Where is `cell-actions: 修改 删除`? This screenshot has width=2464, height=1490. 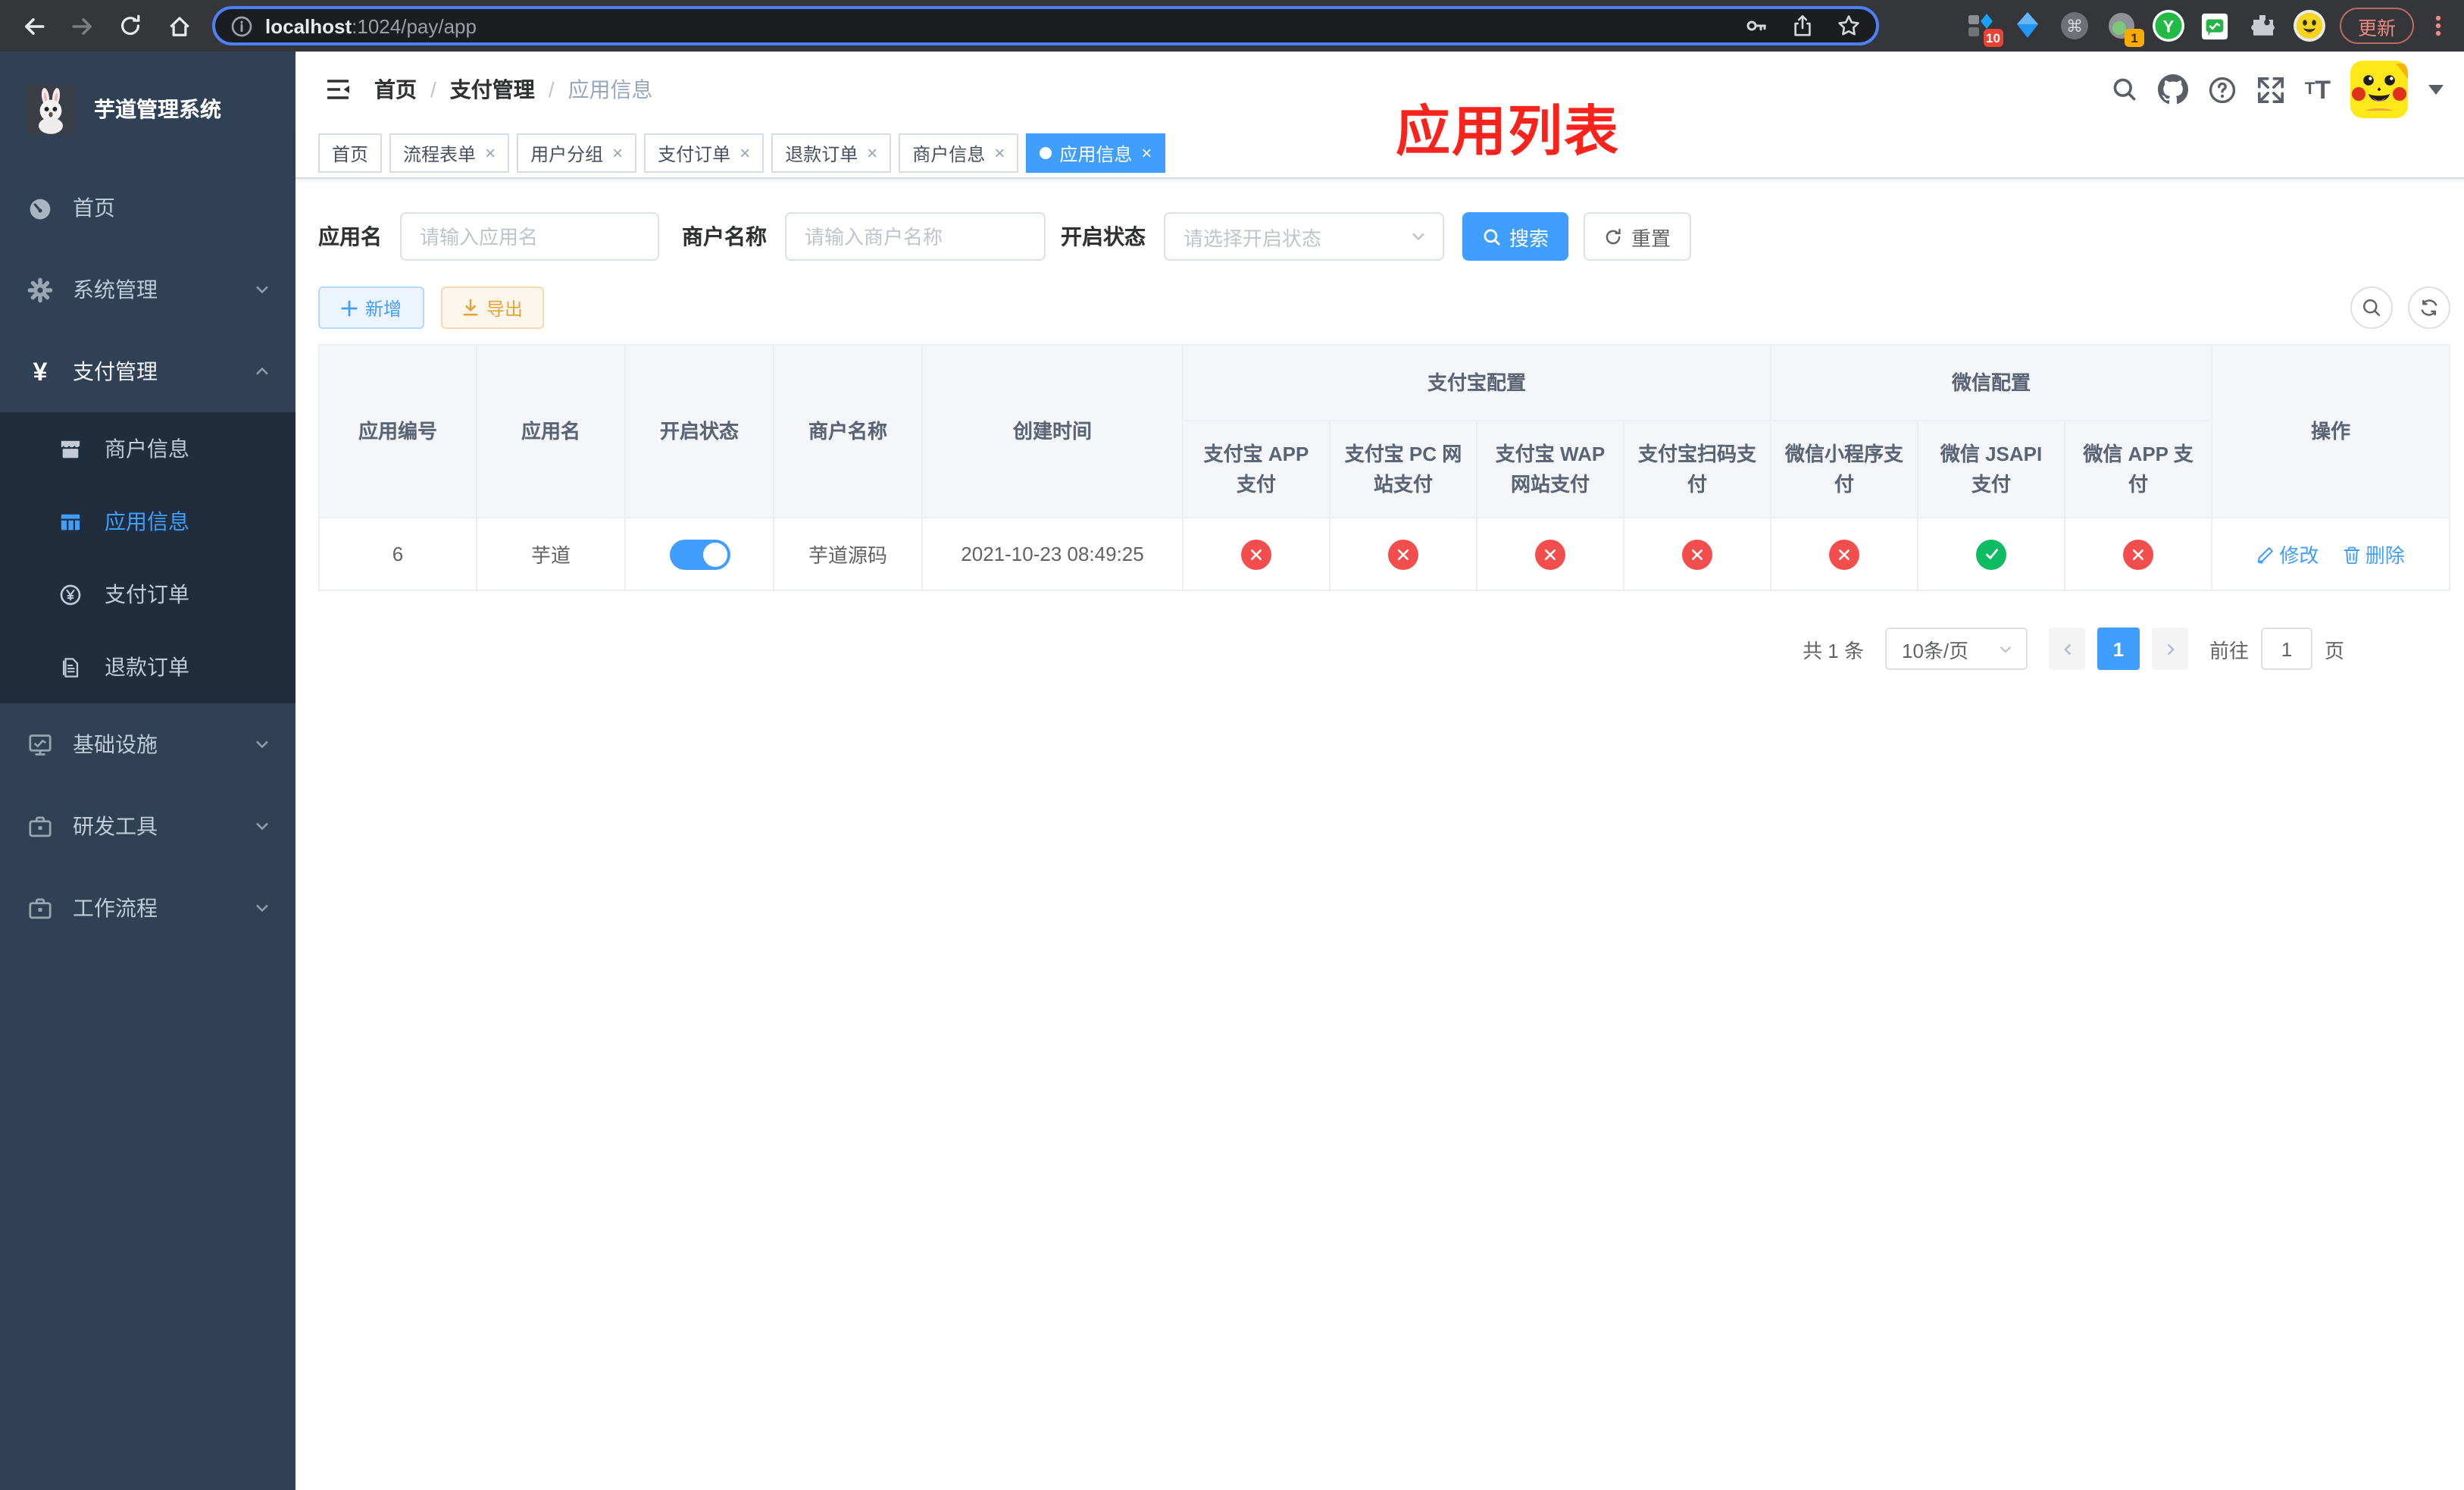
cell-actions: 修改 删除 is located at coordinates (2331, 554).